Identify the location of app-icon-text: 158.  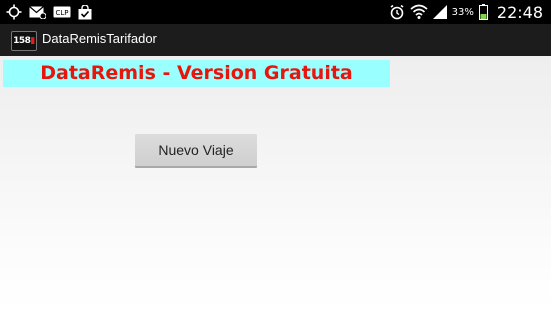
(22, 41).